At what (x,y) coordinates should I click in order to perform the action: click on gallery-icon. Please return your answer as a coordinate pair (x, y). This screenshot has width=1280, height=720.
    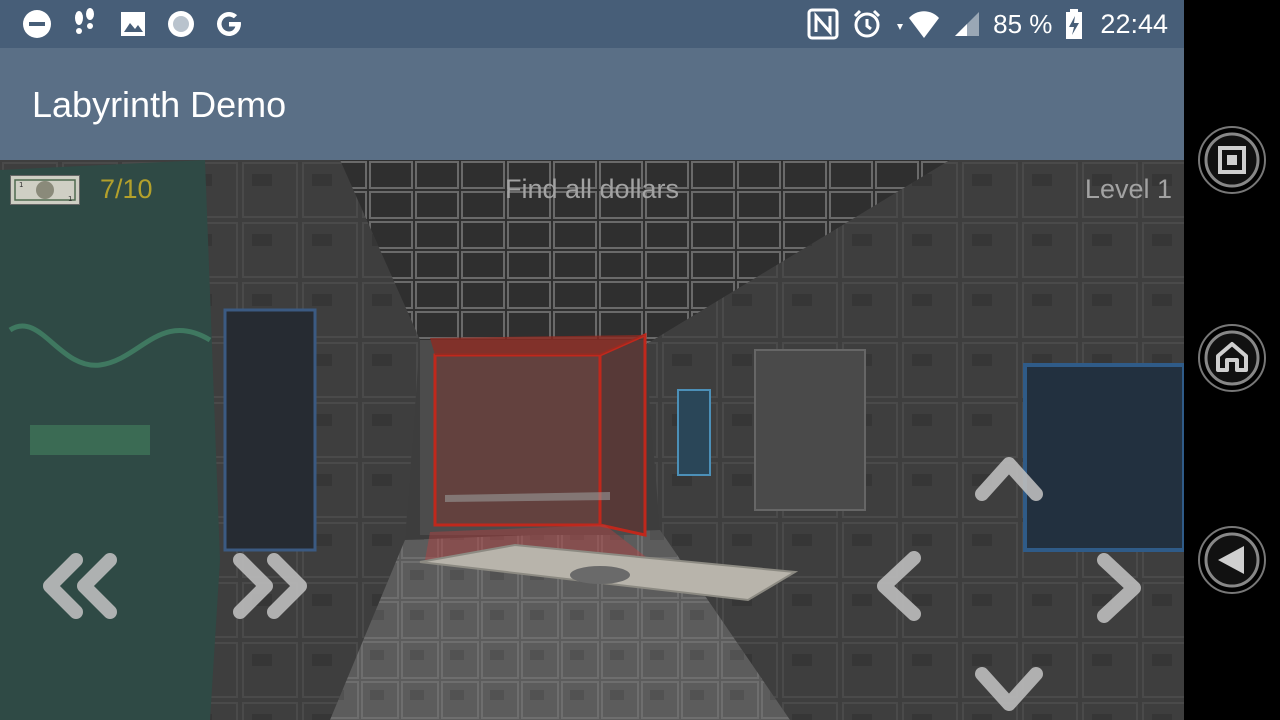
    Looking at the image, I should click on (133, 24).